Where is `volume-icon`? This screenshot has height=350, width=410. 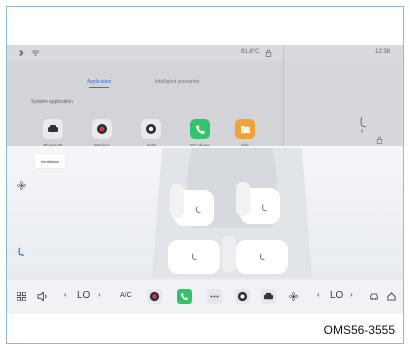 volume-icon is located at coordinates (42, 296).